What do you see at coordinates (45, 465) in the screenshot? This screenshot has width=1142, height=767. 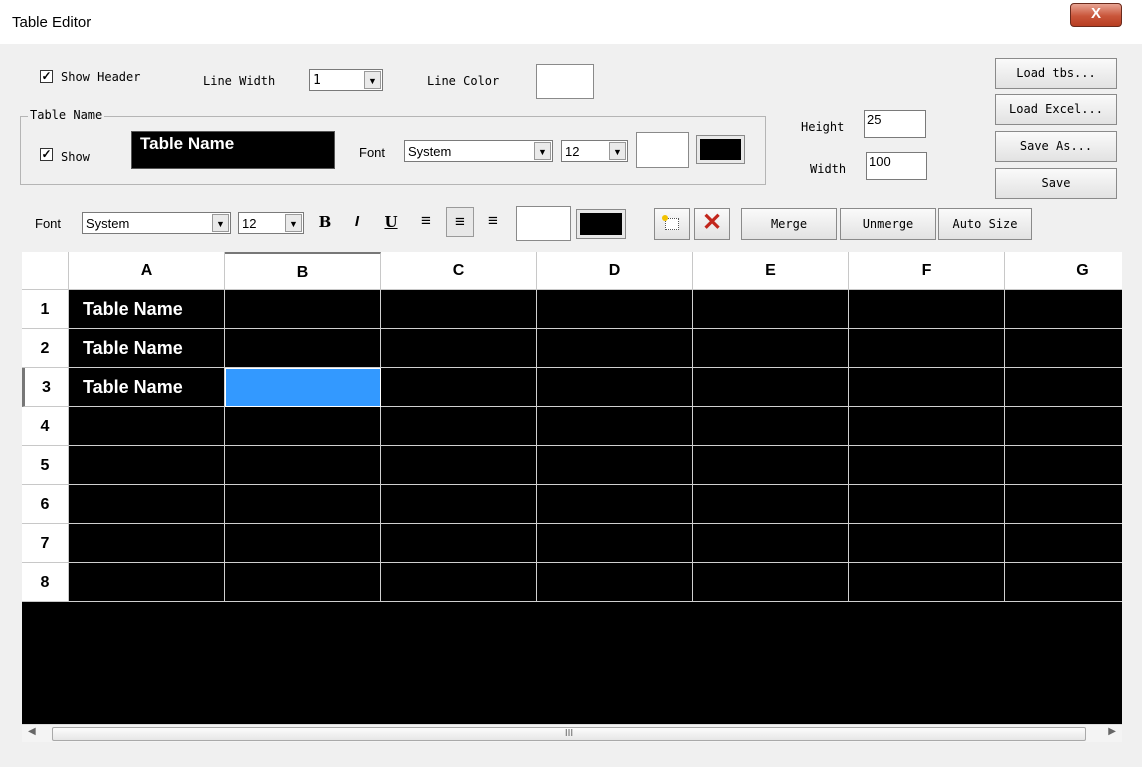 I see `row-header-5: 5` at bounding box center [45, 465].